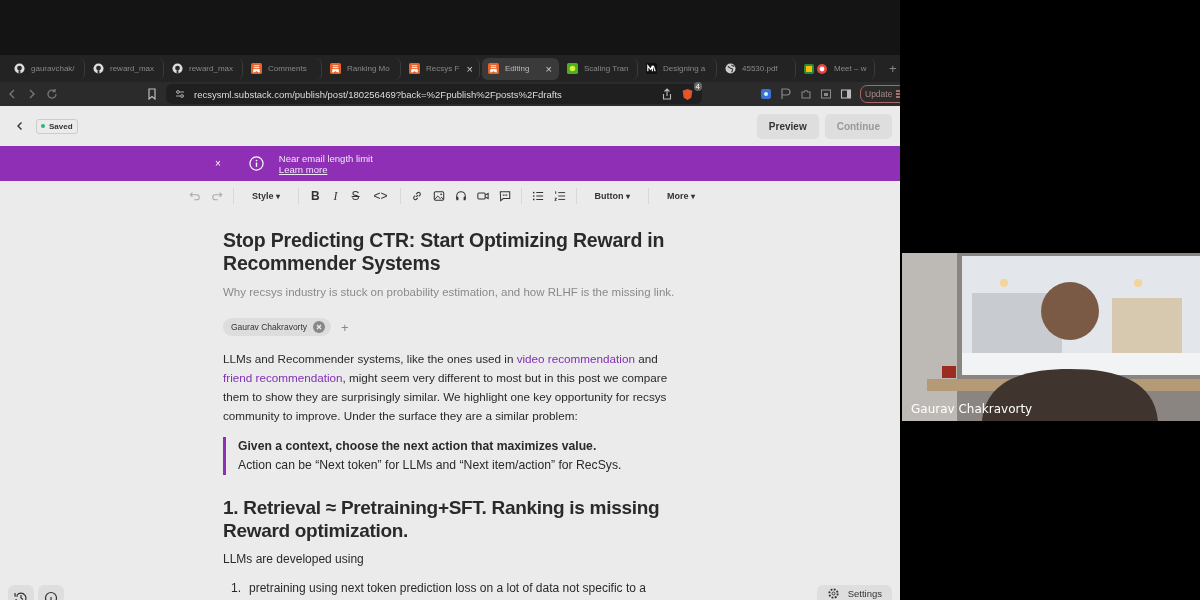  What do you see at coordinates (288, 68) in the screenshot?
I see `tab-title: Comments` at bounding box center [288, 68].